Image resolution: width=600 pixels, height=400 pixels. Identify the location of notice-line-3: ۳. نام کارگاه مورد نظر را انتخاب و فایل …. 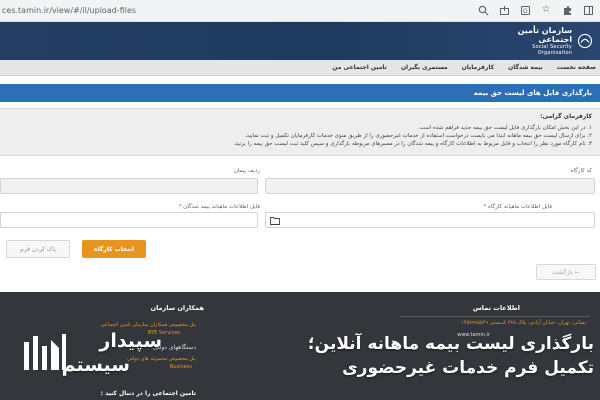
(412, 144).